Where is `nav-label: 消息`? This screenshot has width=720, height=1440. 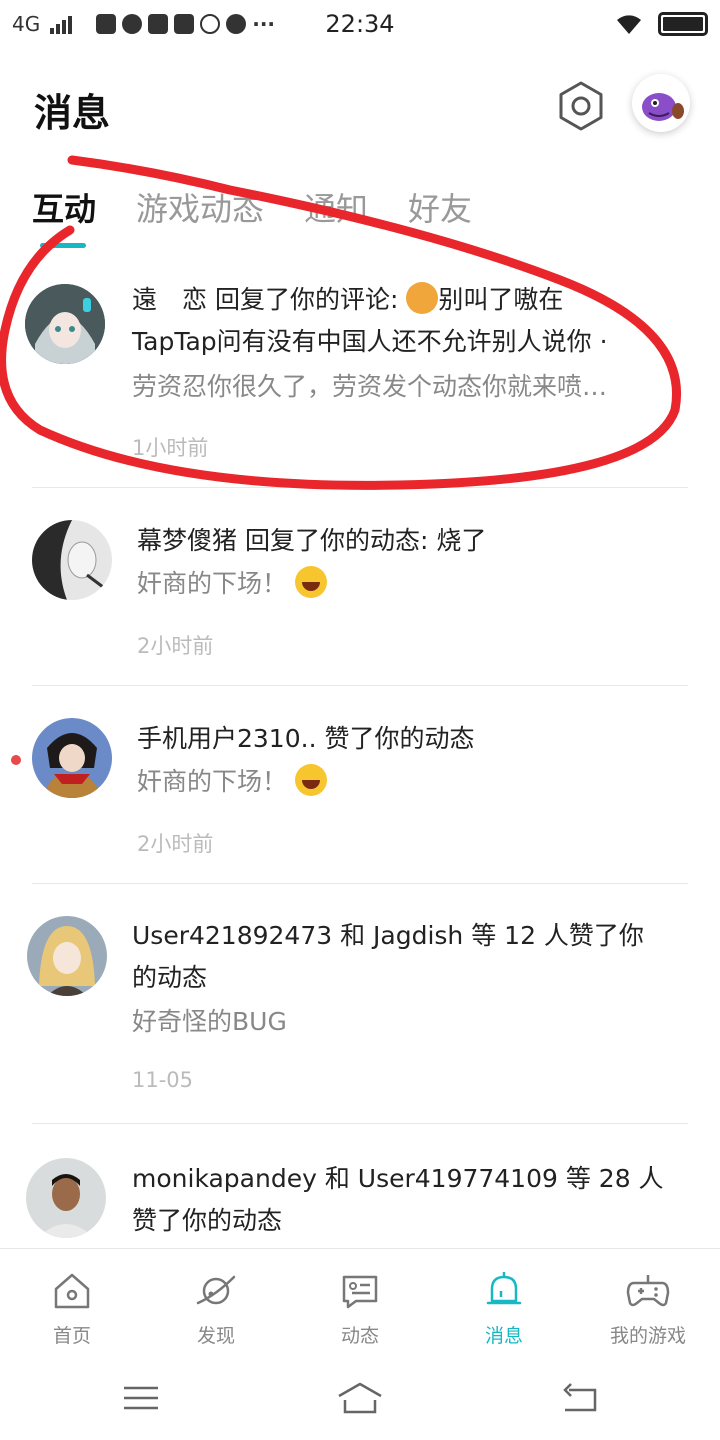
nav-label: 消息 is located at coordinates (503, 1336).